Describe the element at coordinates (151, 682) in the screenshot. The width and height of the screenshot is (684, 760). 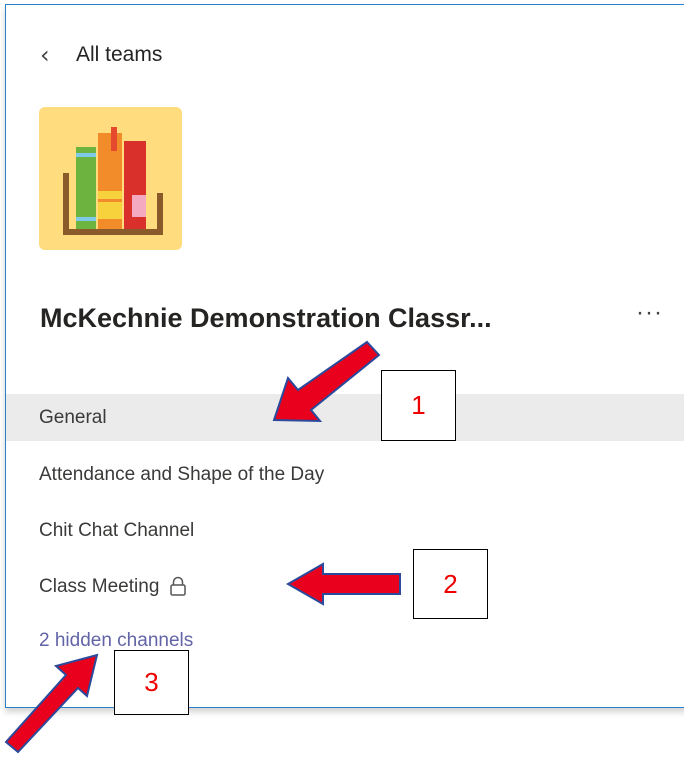
I see `annotation-callout-3: 3` at that location.